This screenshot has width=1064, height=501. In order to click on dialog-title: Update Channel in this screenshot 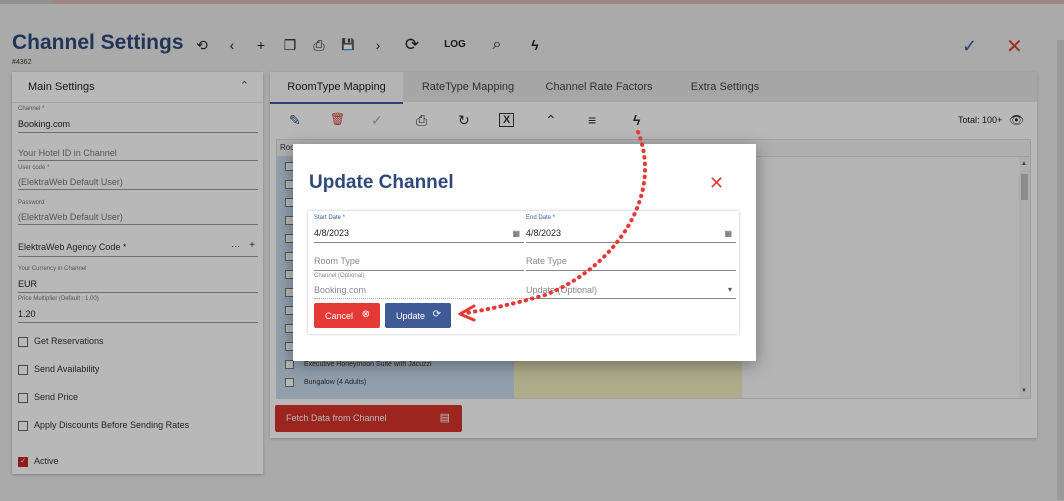, I will do `click(381, 182)`.